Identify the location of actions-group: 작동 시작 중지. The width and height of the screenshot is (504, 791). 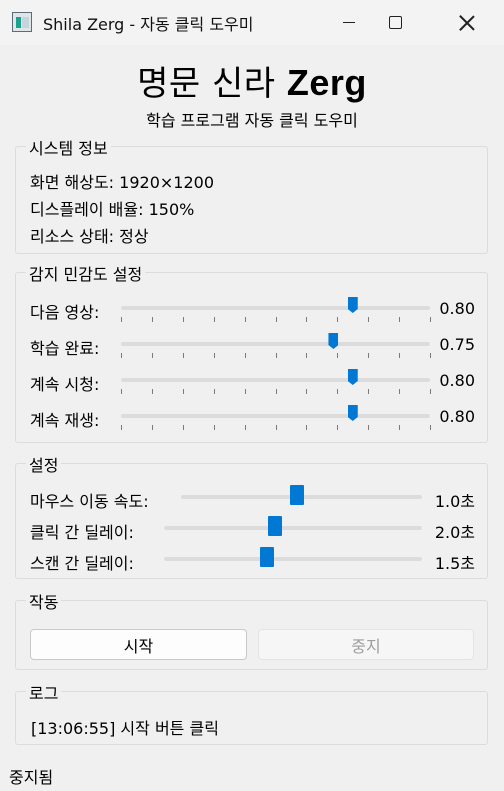
(251, 629).